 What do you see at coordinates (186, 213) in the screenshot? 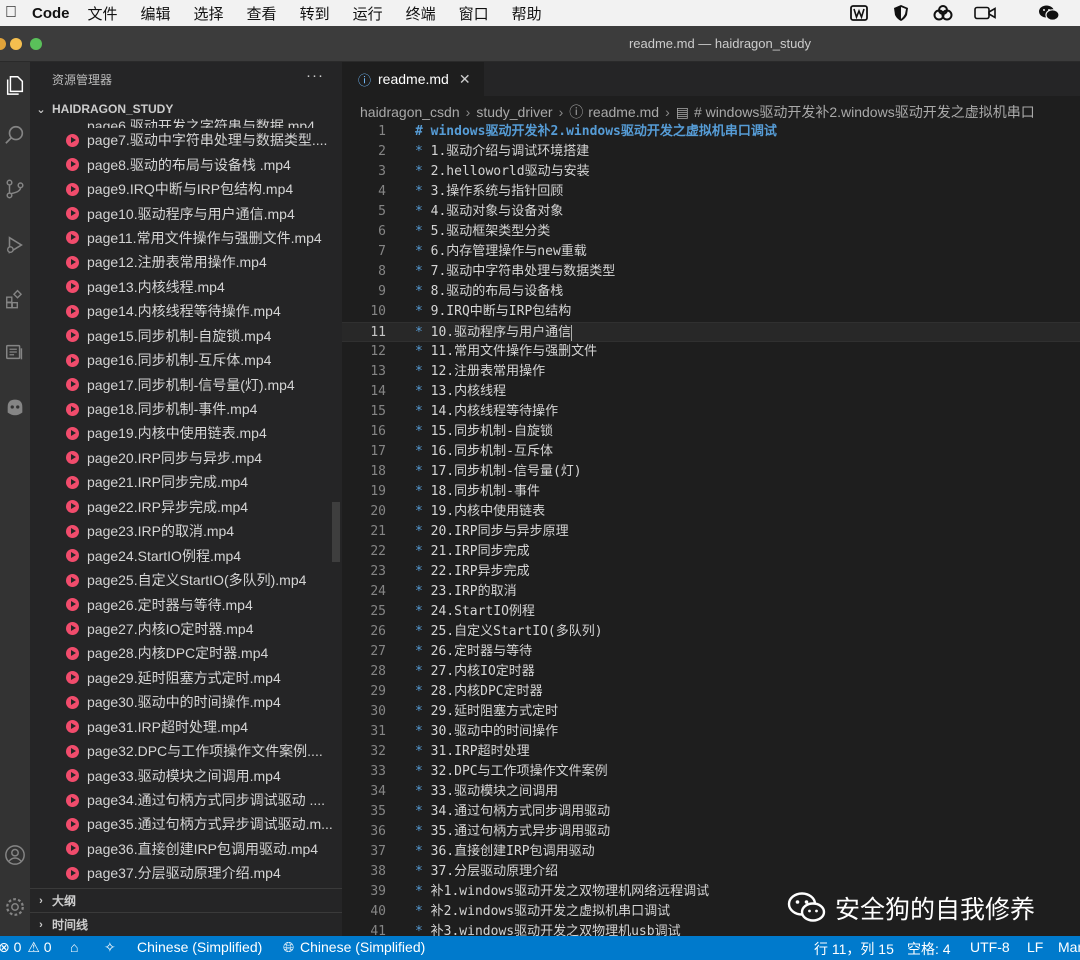
I see `file-item: page10.驱动程序与用户通信.mp4` at bounding box center [186, 213].